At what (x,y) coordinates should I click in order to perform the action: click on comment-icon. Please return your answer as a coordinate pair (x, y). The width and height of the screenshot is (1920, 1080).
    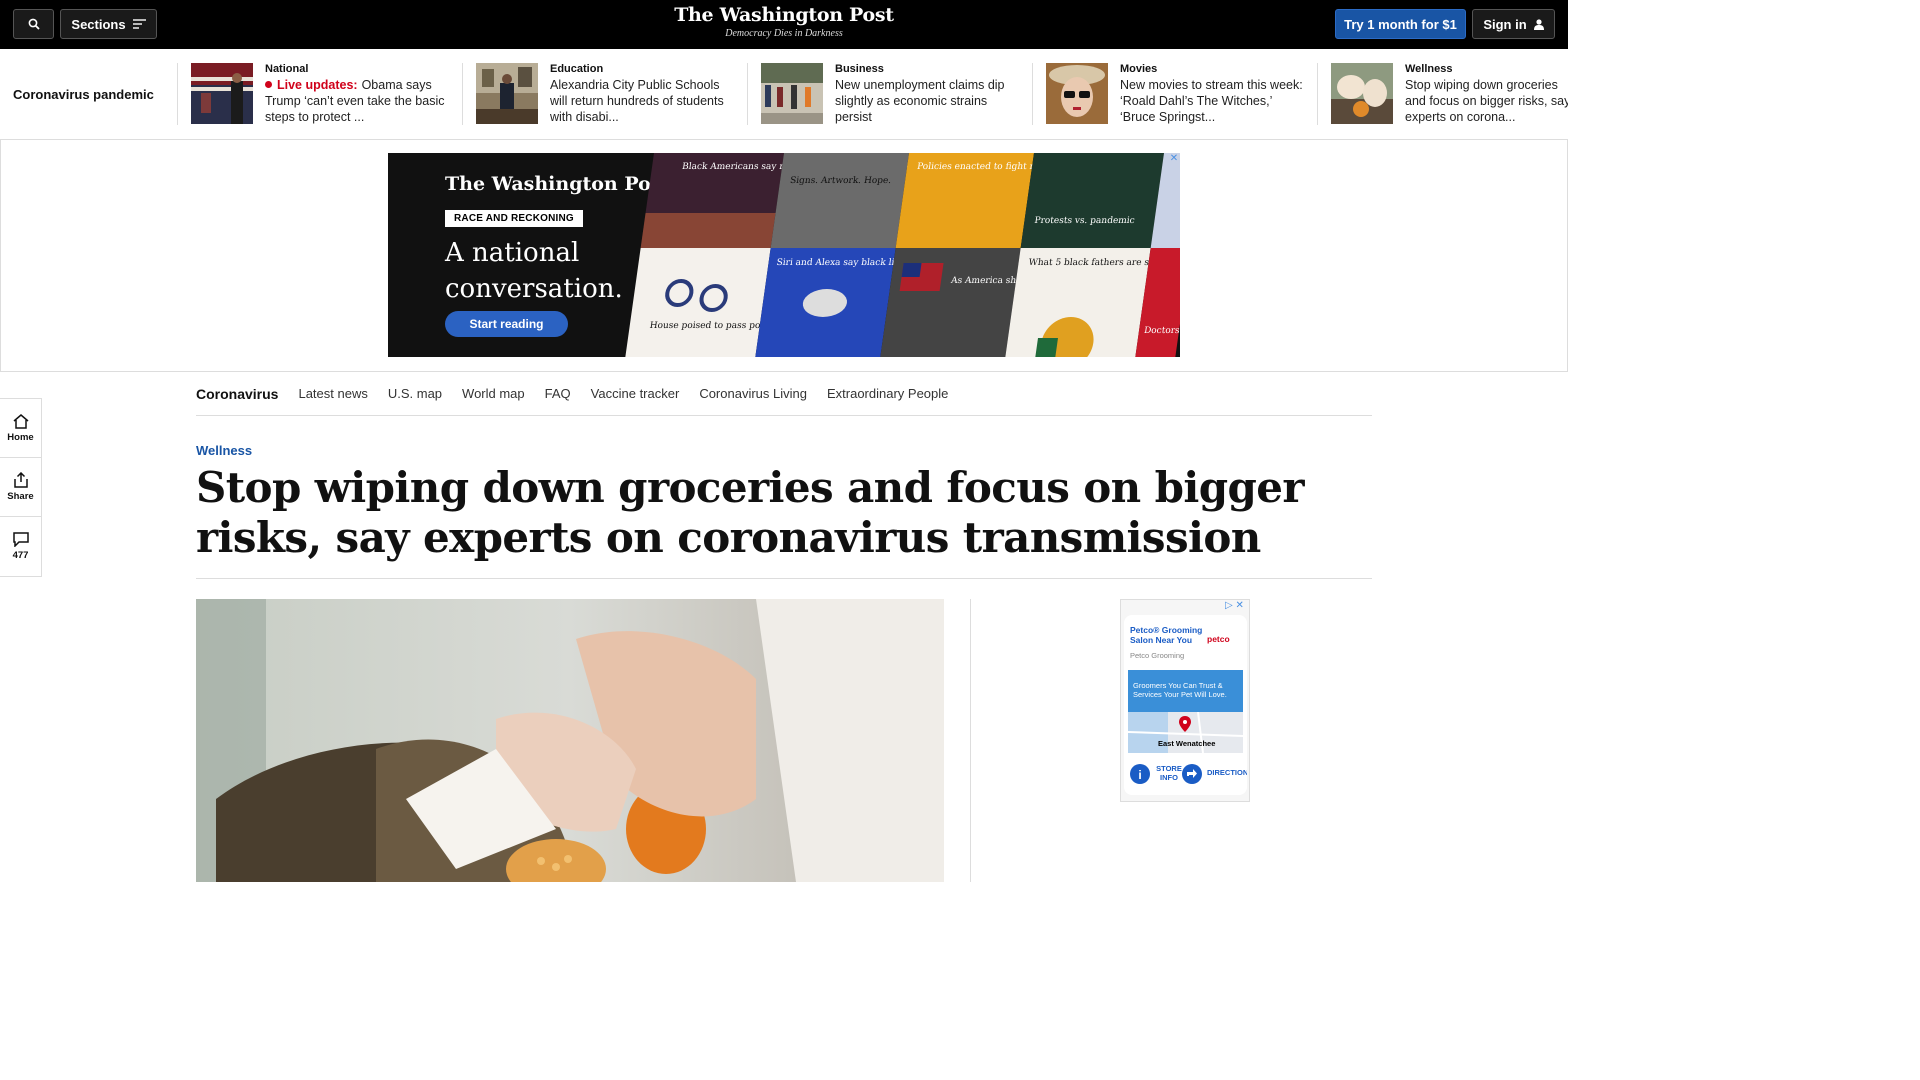
    Looking at the image, I should click on (20, 539).